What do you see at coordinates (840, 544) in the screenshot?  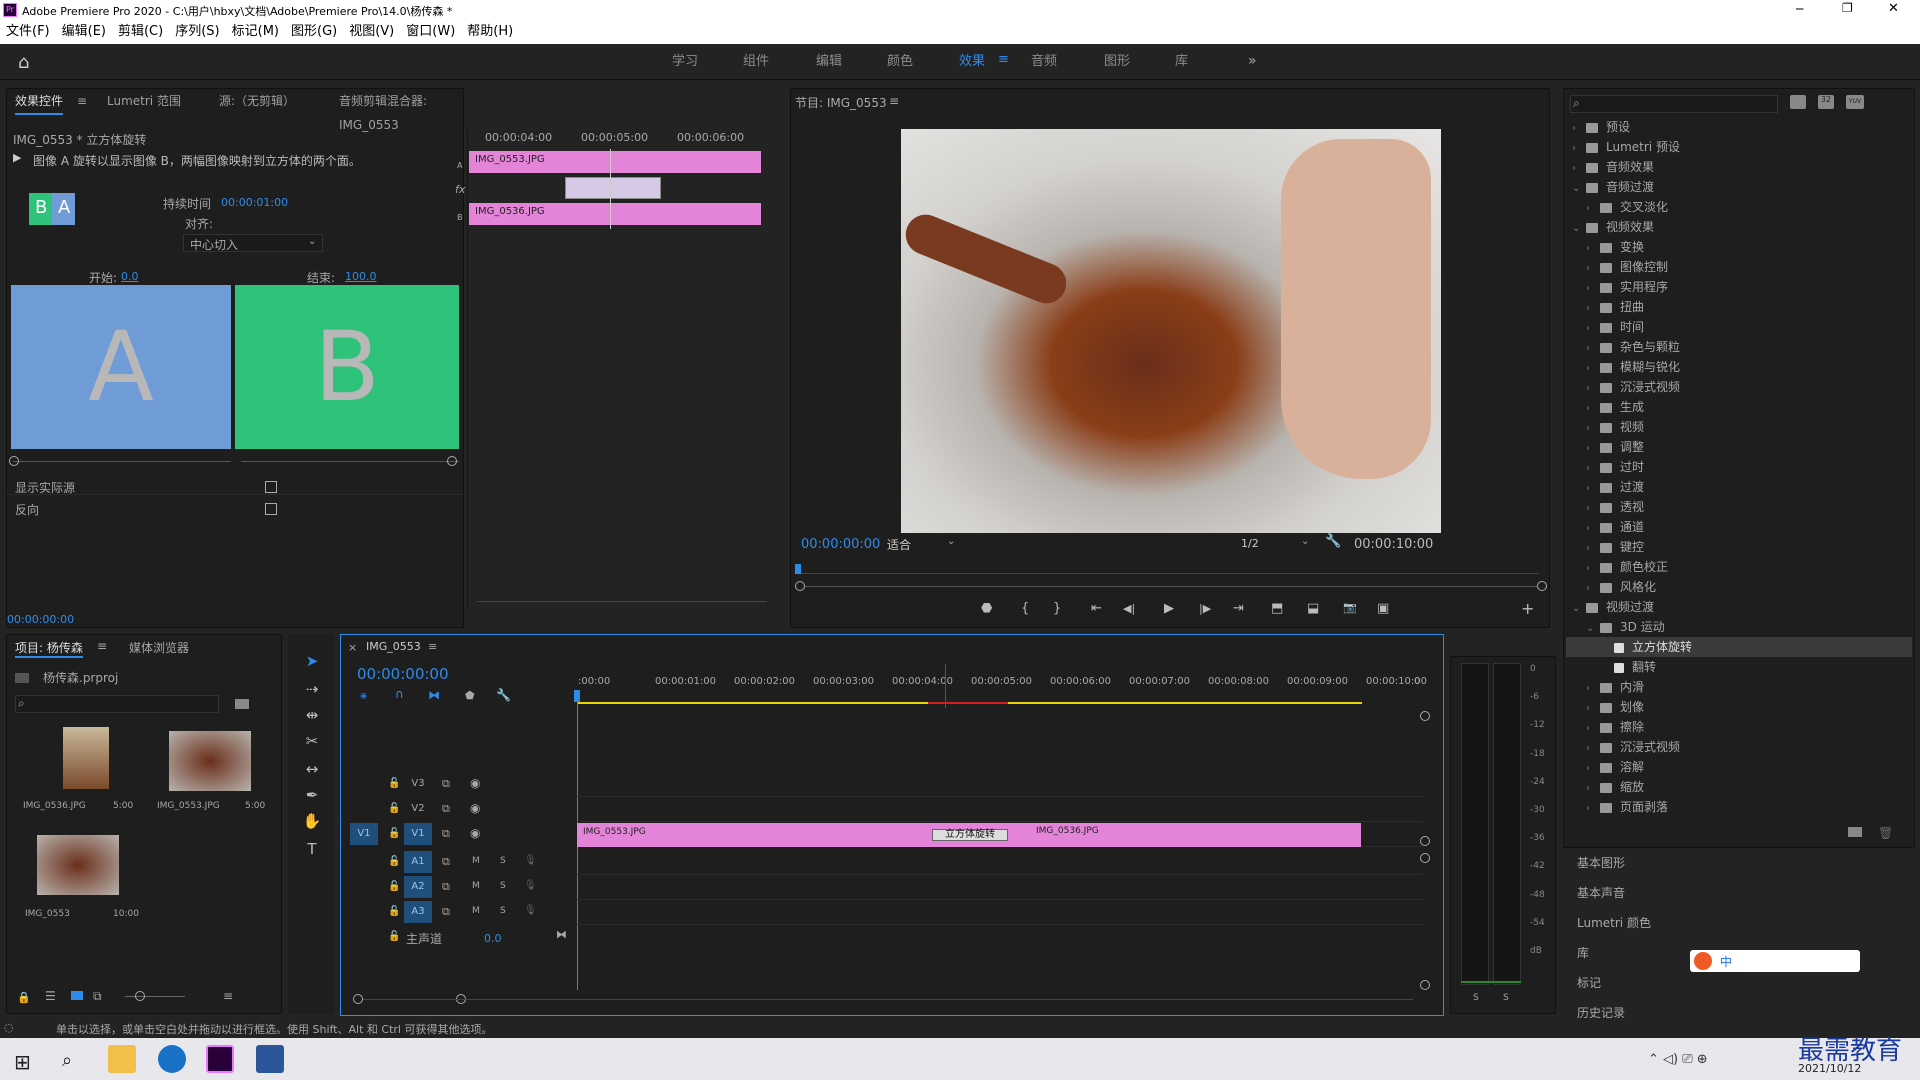 I see `program-timecode: 00:00:00:00` at bounding box center [840, 544].